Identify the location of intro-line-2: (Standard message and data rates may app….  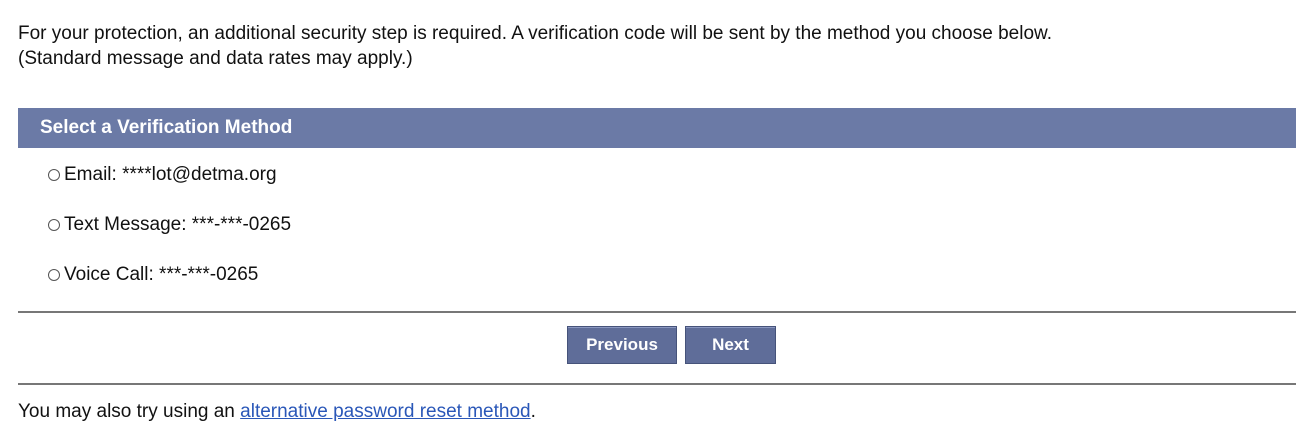
(215, 58).